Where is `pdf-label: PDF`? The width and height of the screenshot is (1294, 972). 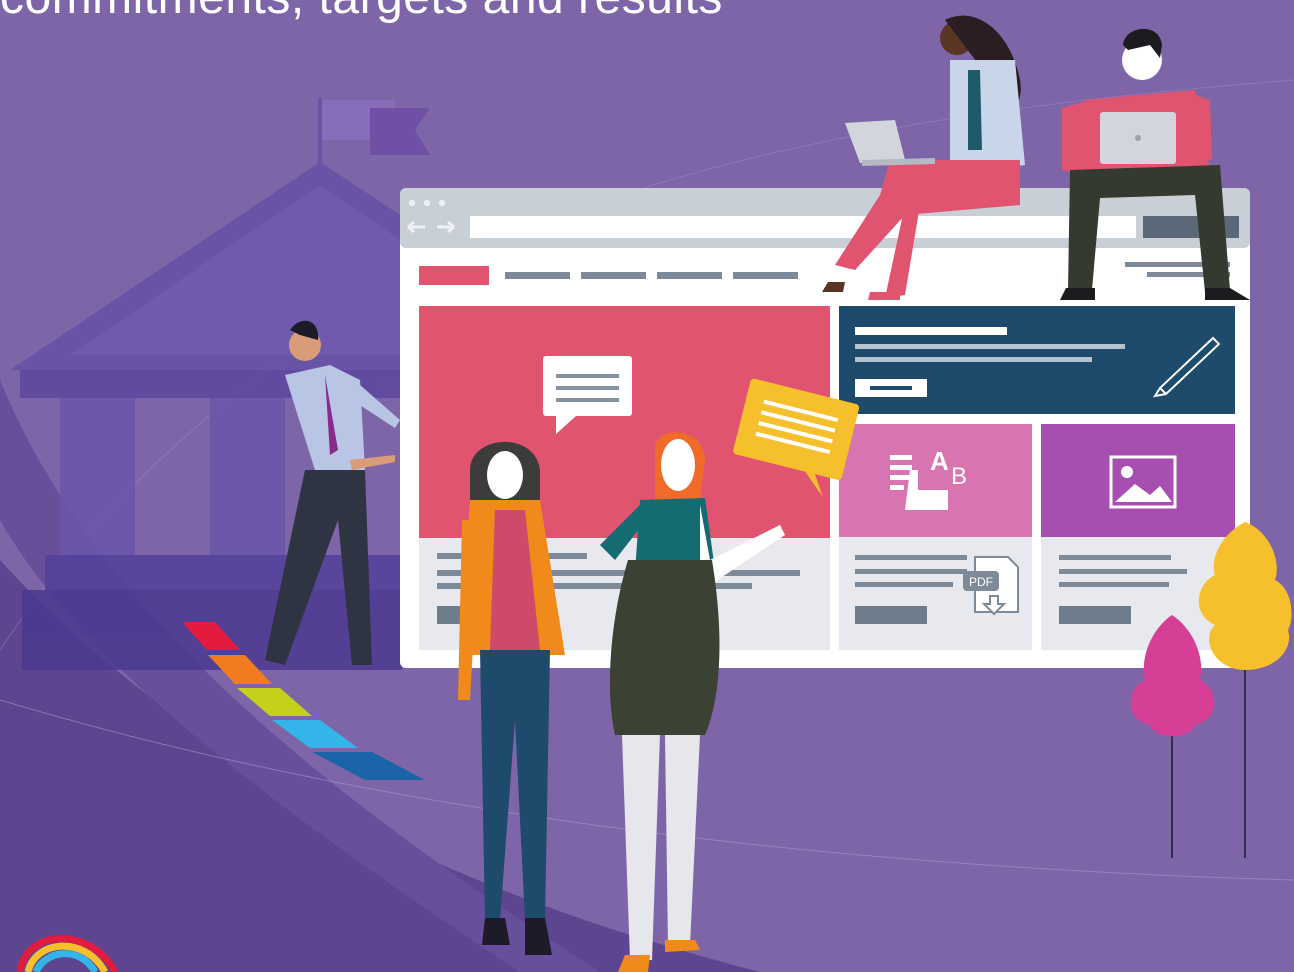 pdf-label: PDF is located at coordinates (981, 582).